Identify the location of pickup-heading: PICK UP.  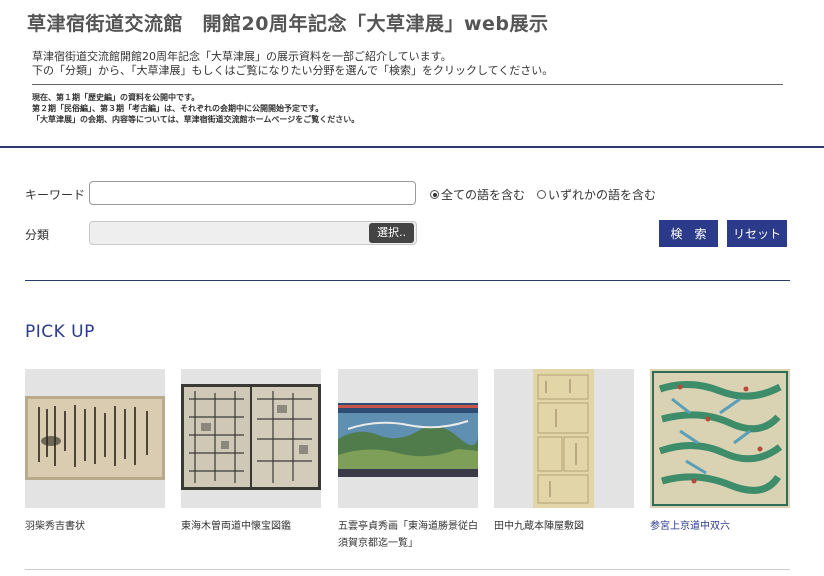
(60, 332).